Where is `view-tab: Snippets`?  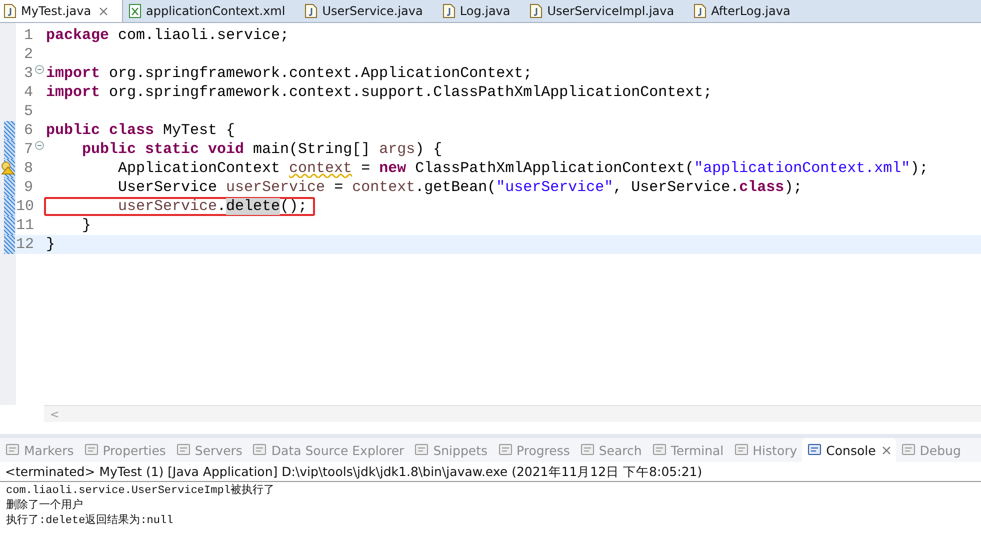
view-tab: Snippets is located at coordinates (451, 450).